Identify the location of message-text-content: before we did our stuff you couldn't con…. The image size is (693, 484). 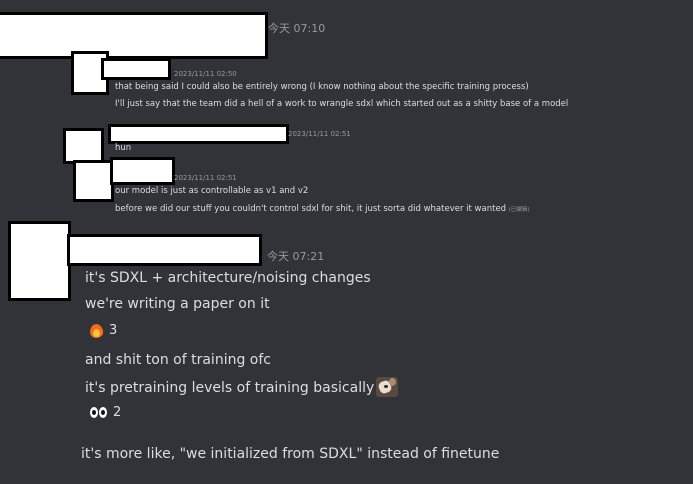
(311, 209).